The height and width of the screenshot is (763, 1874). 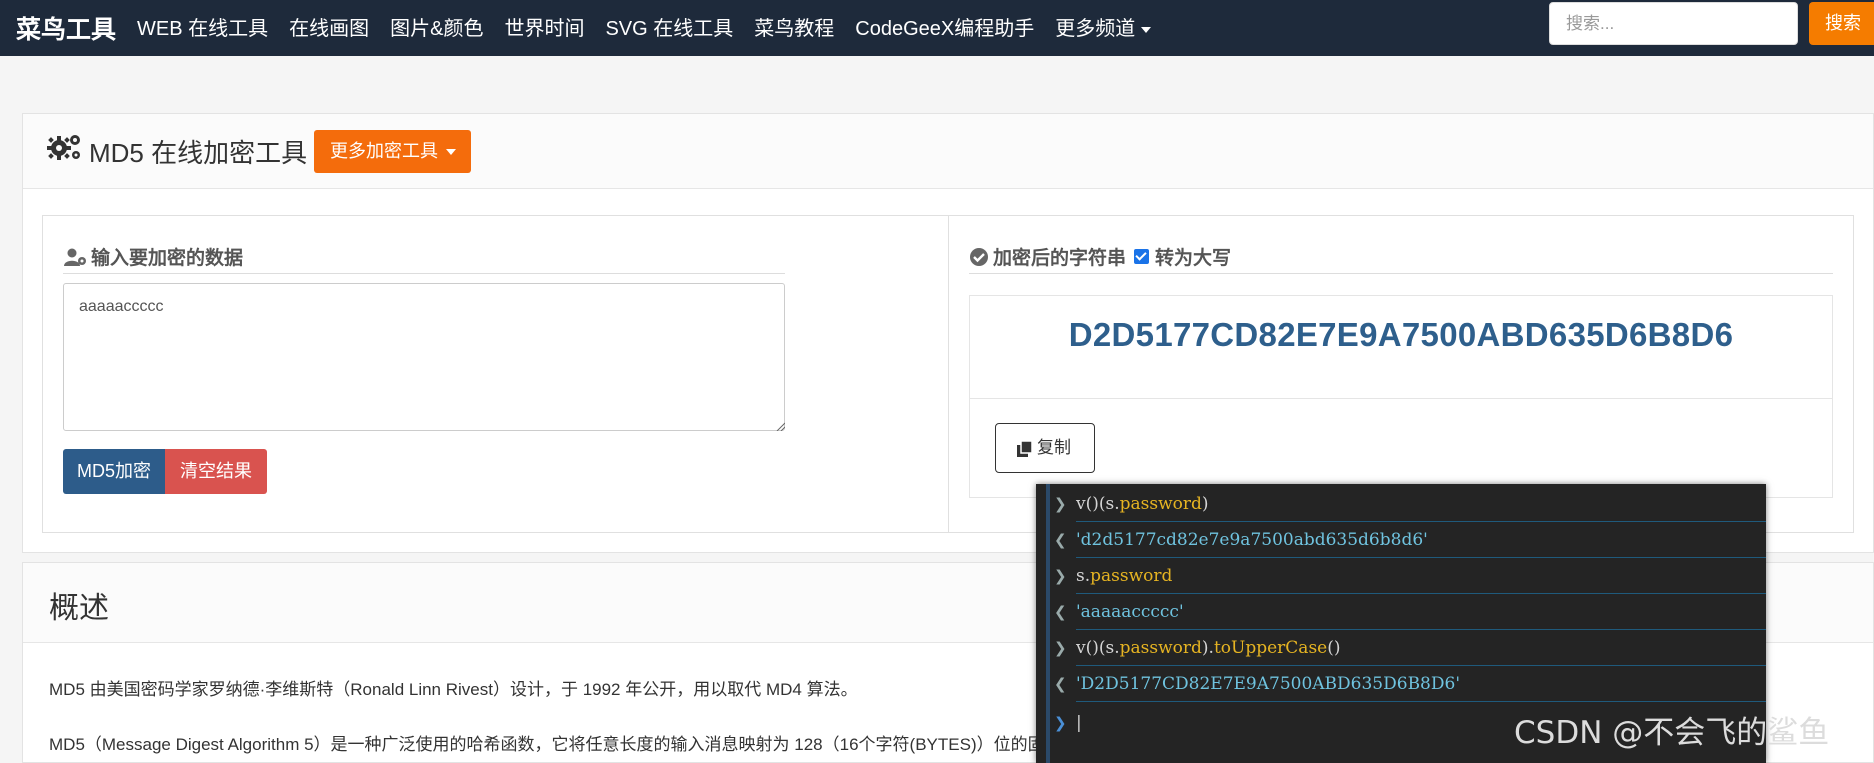 I want to click on panel-header: MD5 在线加密工具 更多加密工具, so click(x=948, y=151).